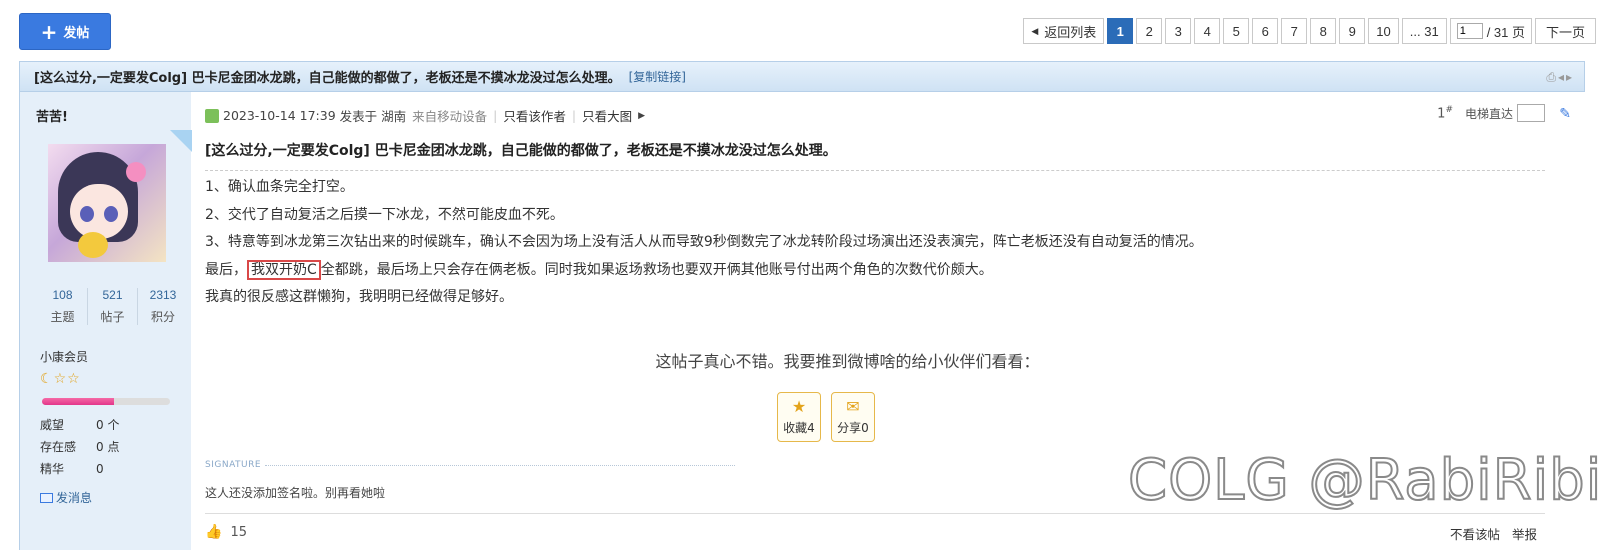 This screenshot has width=1604, height=550. What do you see at coordinates (62, 317) in the screenshot?
I see `stat-label: 主题` at bounding box center [62, 317].